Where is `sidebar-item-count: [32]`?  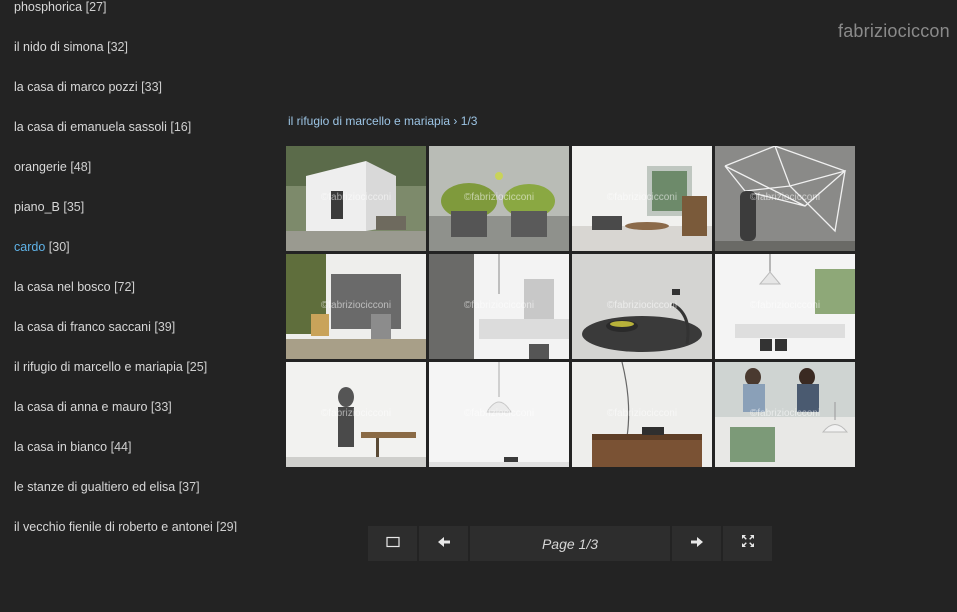
sidebar-item-count: [32] is located at coordinates (117, 47).